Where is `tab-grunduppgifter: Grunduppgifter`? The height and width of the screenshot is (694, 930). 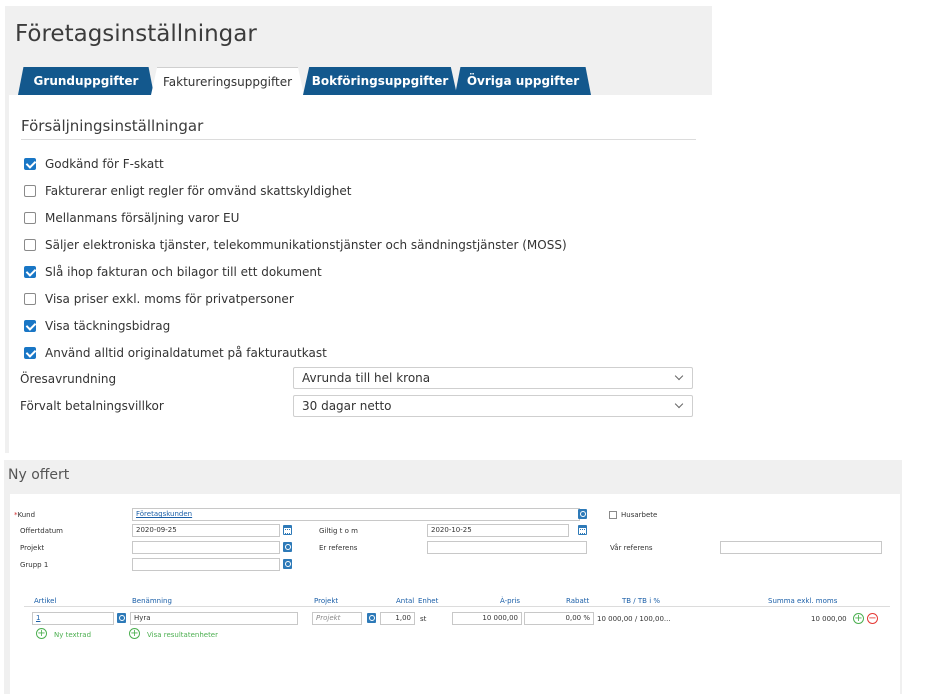 tab-grunduppgifter: Grunduppgifter is located at coordinates (86, 81).